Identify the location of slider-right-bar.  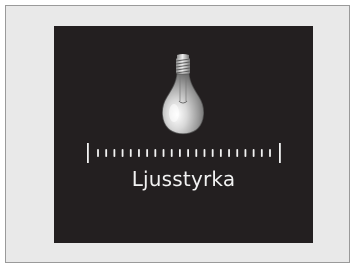
(280, 153).